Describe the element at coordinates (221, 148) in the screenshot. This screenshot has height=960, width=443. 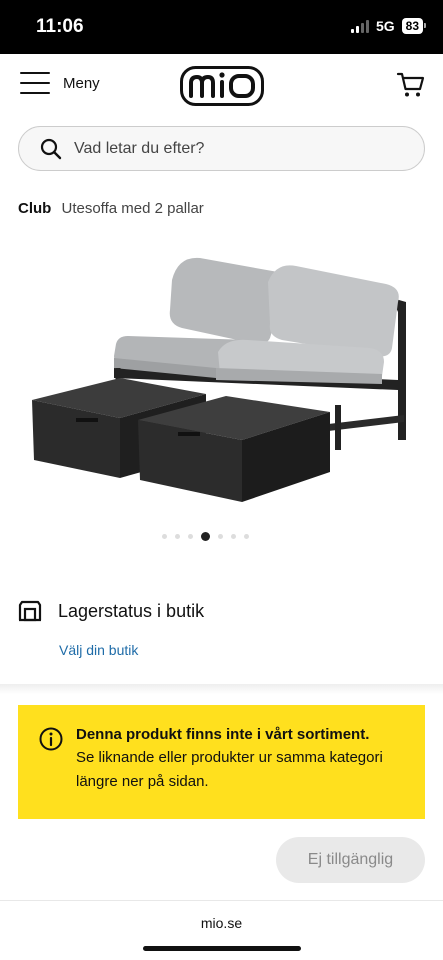
I see `search-input: Vad letar du efter?` at that location.